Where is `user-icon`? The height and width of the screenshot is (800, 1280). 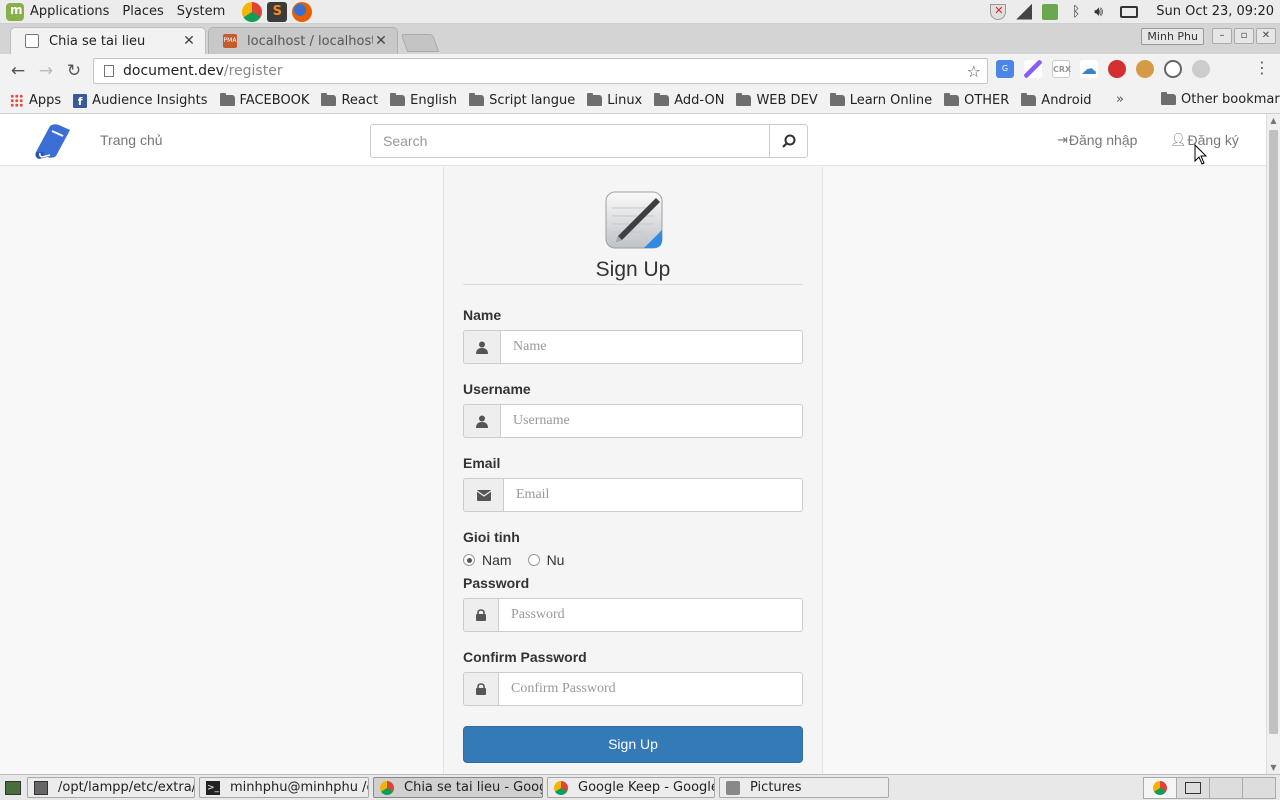
user-icon is located at coordinates (481, 421).